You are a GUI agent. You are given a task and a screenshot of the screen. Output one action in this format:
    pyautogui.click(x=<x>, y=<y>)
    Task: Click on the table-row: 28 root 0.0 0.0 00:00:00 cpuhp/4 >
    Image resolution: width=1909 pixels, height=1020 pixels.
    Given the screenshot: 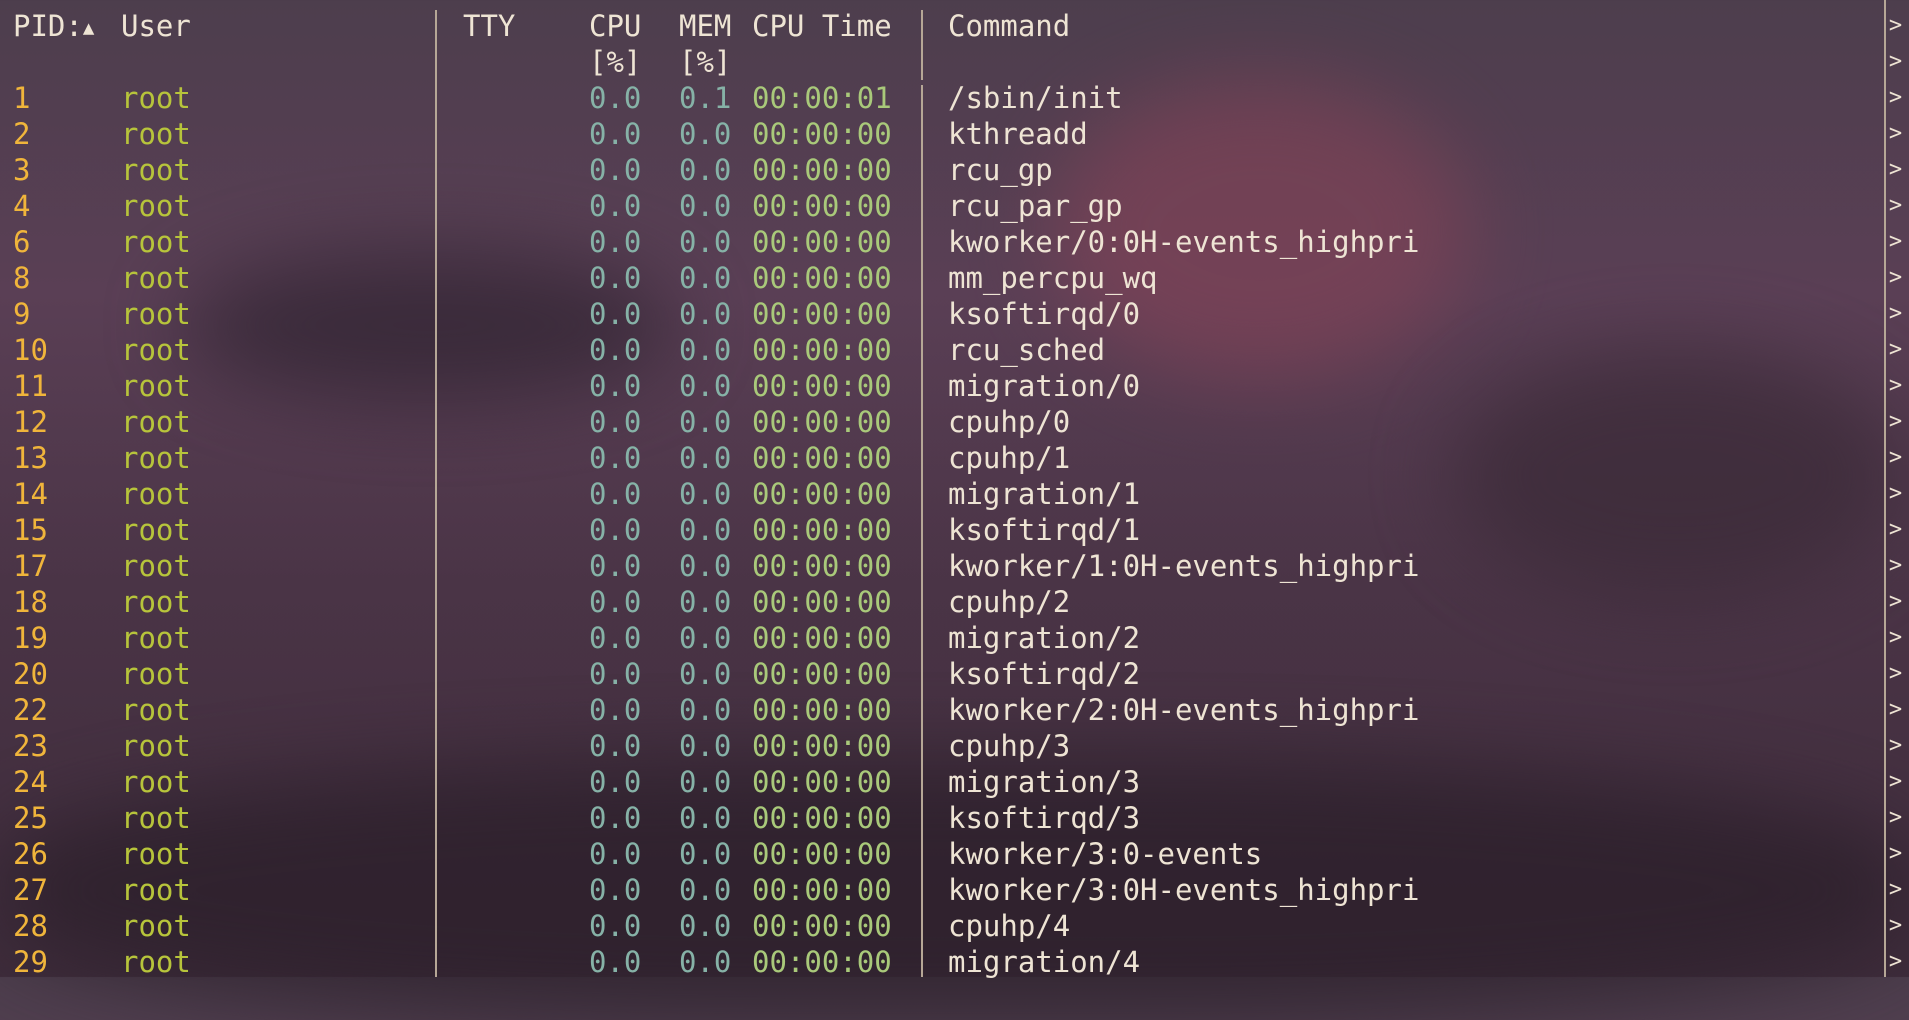 What is the action you would take?
    pyautogui.click(x=954, y=926)
    